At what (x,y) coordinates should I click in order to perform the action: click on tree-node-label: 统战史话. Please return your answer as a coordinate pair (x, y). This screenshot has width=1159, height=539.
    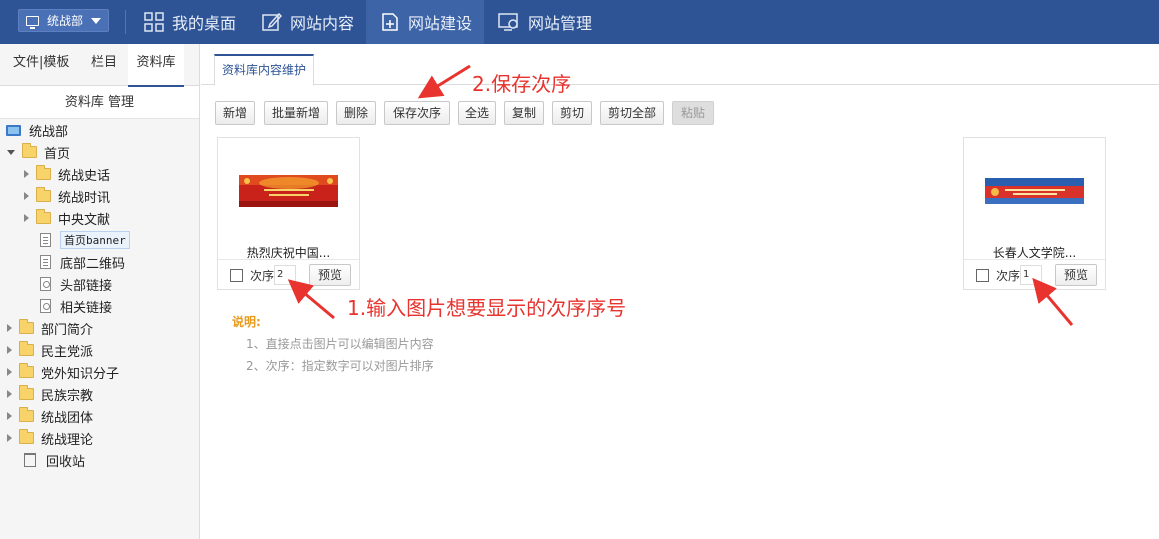
    Looking at the image, I should click on (84, 176).